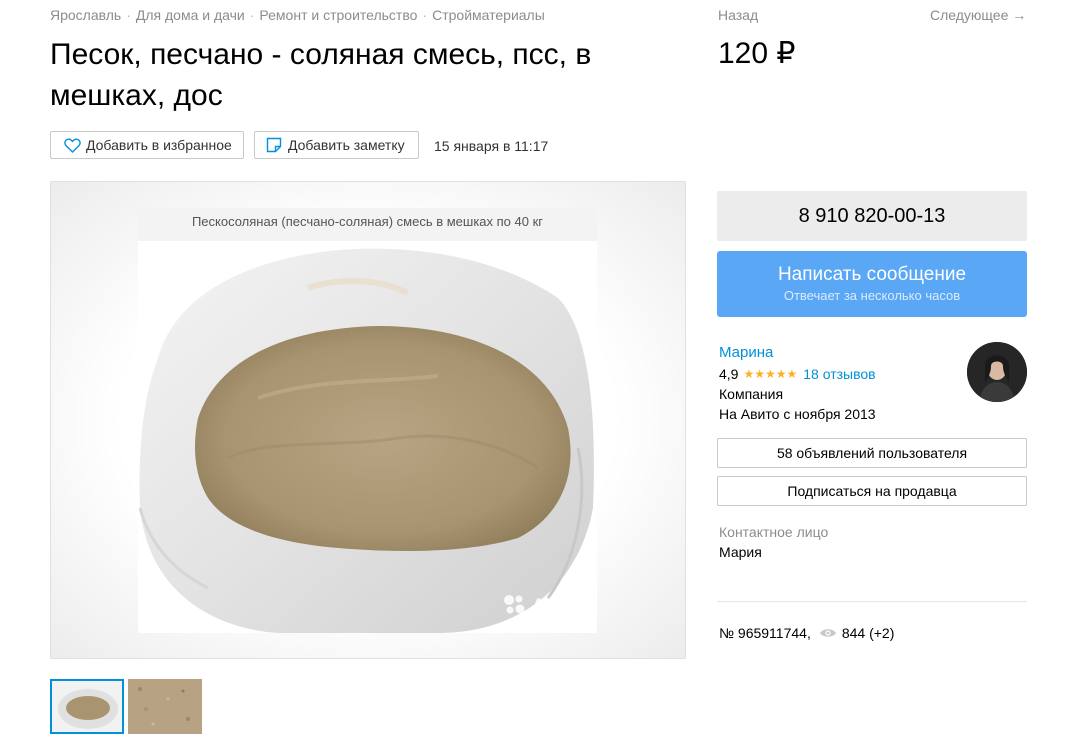 Image resolution: width=1069 pixels, height=747 pixels. Describe the element at coordinates (159, 145) in the screenshot. I see `add-to-favorites-label: Добавить в избранное` at that location.